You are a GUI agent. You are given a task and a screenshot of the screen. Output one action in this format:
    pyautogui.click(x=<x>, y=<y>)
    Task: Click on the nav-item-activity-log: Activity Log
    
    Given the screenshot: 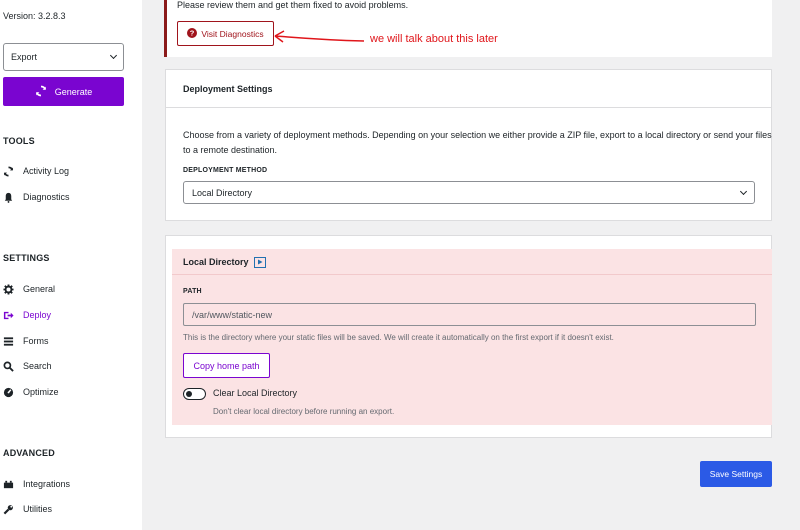 What is the action you would take?
    pyautogui.click(x=36, y=171)
    